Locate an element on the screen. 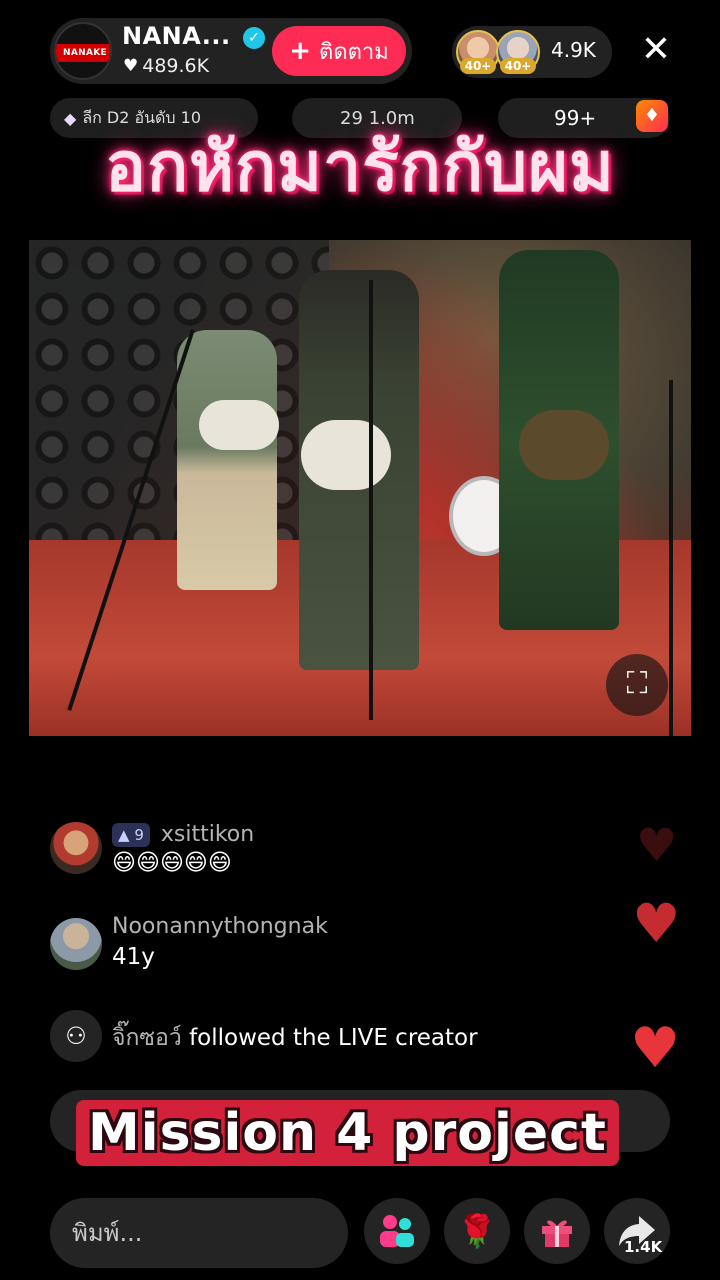  host-likes: ♥ 489.6K is located at coordinates (166, 66).